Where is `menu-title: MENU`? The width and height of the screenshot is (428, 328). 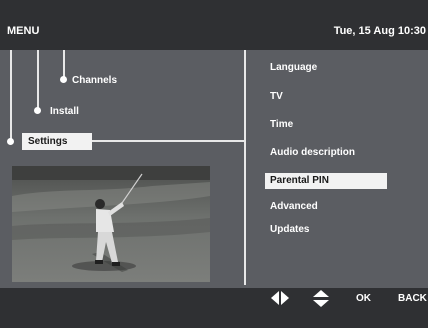 menu-title: MENU is located at coordinates (23, 31).